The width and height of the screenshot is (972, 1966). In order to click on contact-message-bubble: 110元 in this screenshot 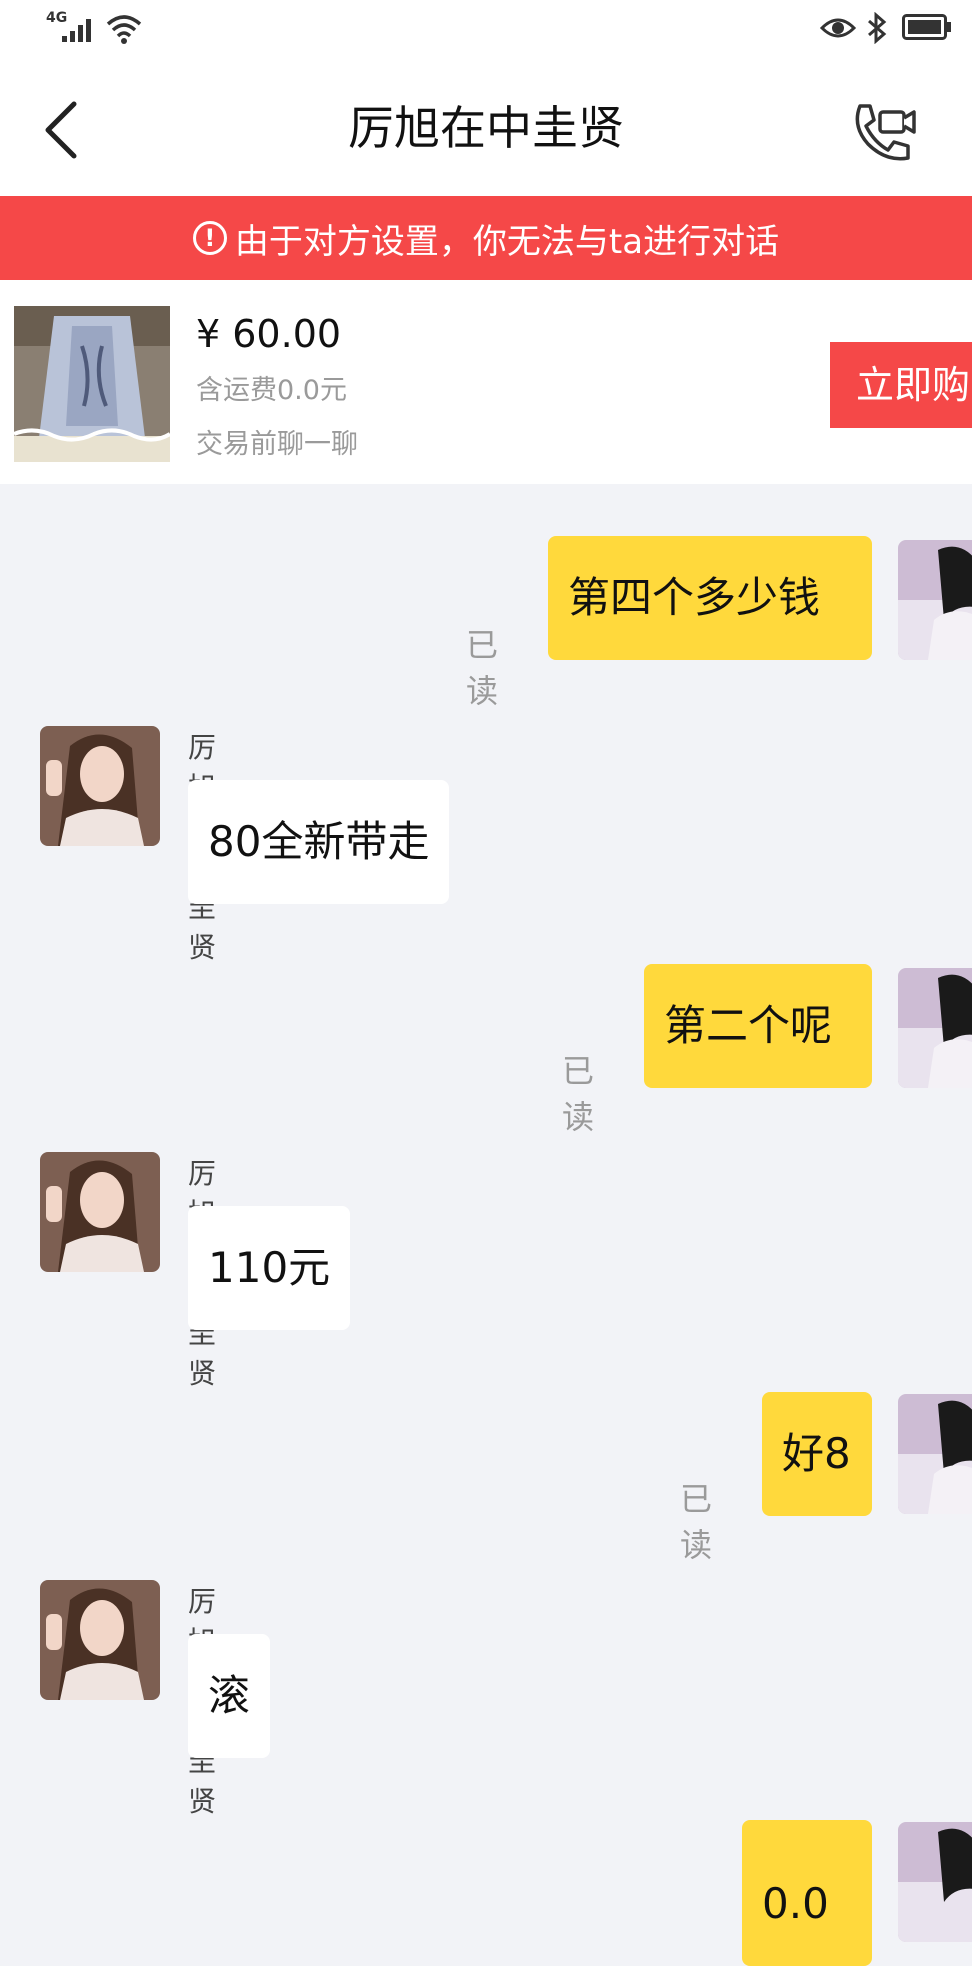, I will do `click(269, 1268)`.